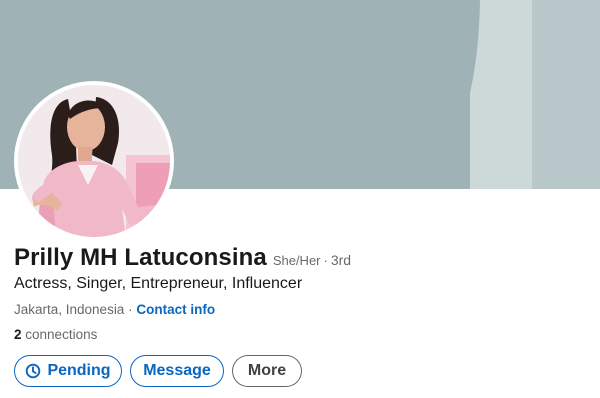 The image size is (600, 398). What do you see at coordinates (296, 260) in the screenshot?
I see `profile-pronouns: She/Her` at bounding box center [296, 260].